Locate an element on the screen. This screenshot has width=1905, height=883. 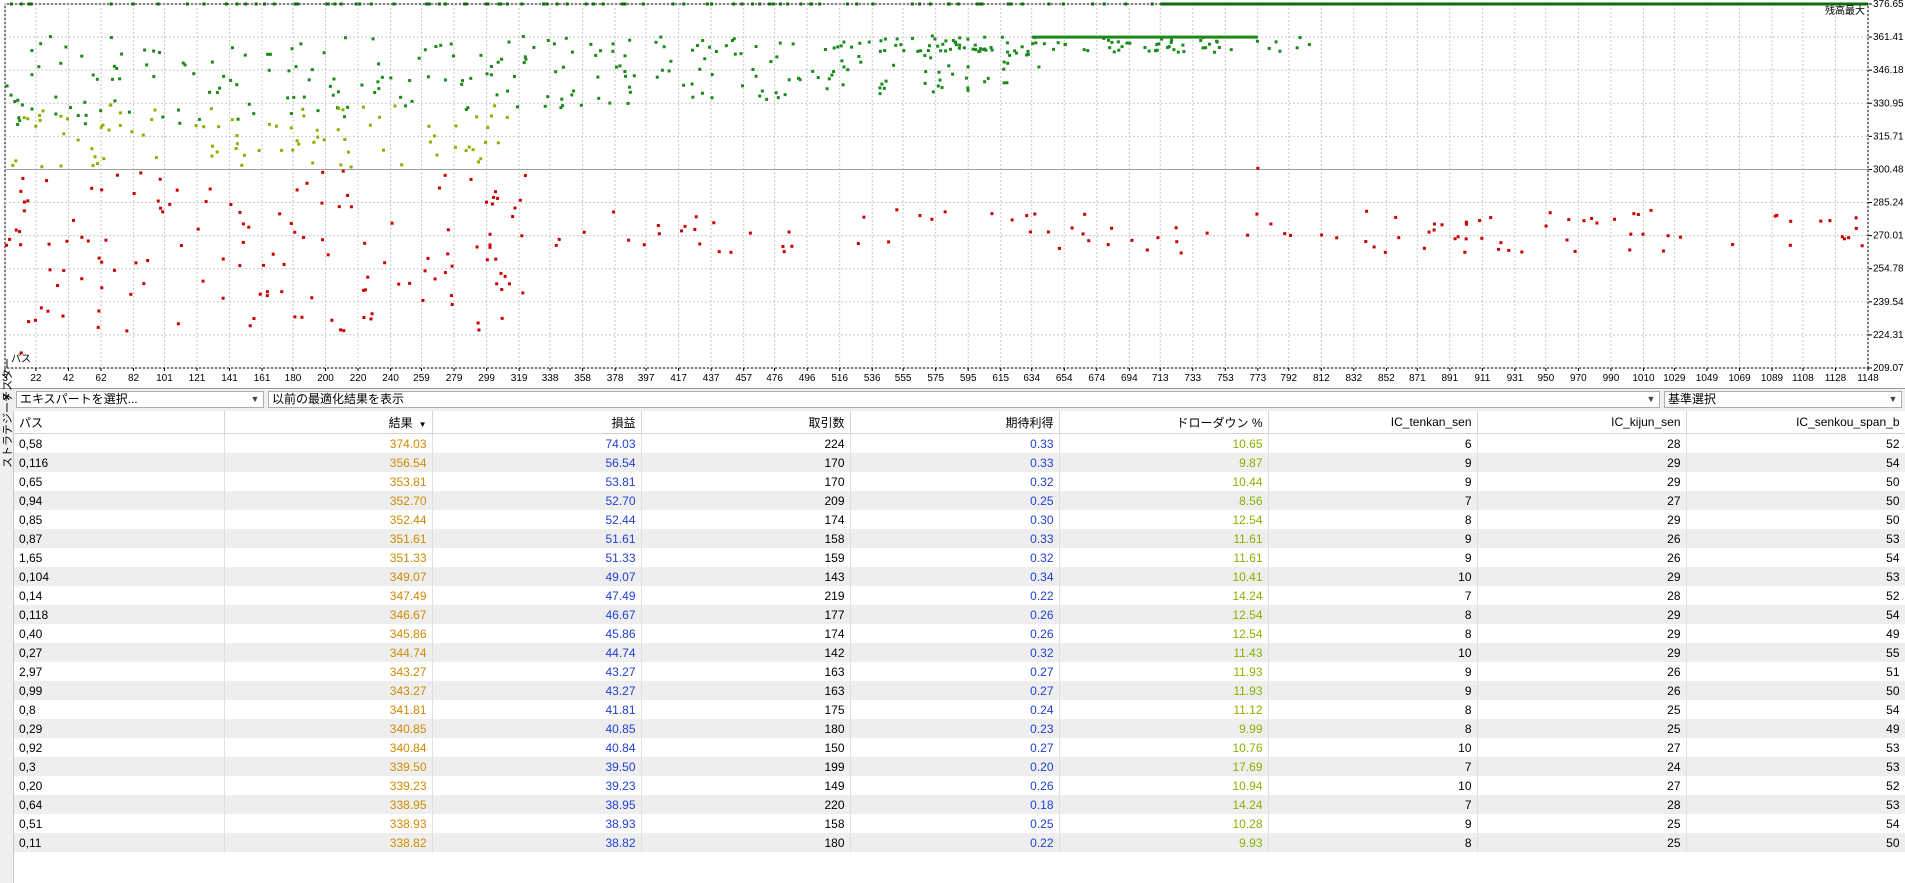
table-row: 0,40 345.86 45.86 174 0.26 12.54 8 29 49 is located at coordinates (959, 633).